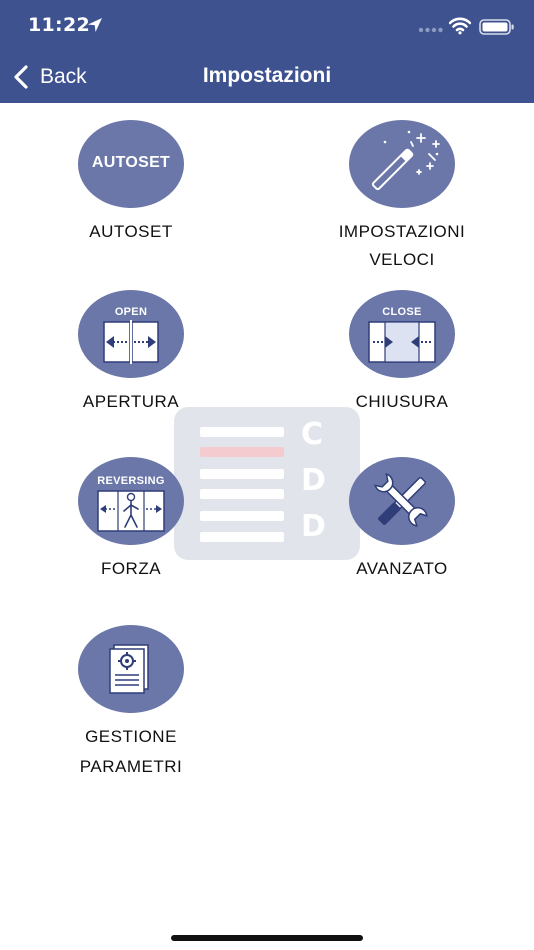 The image size is (534, 950). I want to click on magic-wand-icon, so click(402, 164).